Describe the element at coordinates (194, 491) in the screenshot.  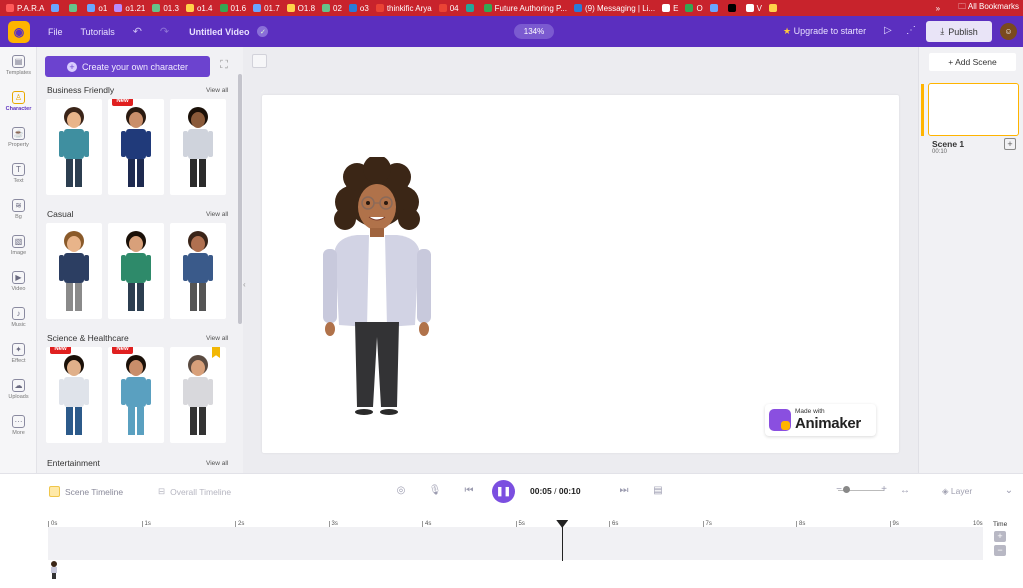
I see `tab-overall-timeline: ⊟ Overall Timeline` at that location.